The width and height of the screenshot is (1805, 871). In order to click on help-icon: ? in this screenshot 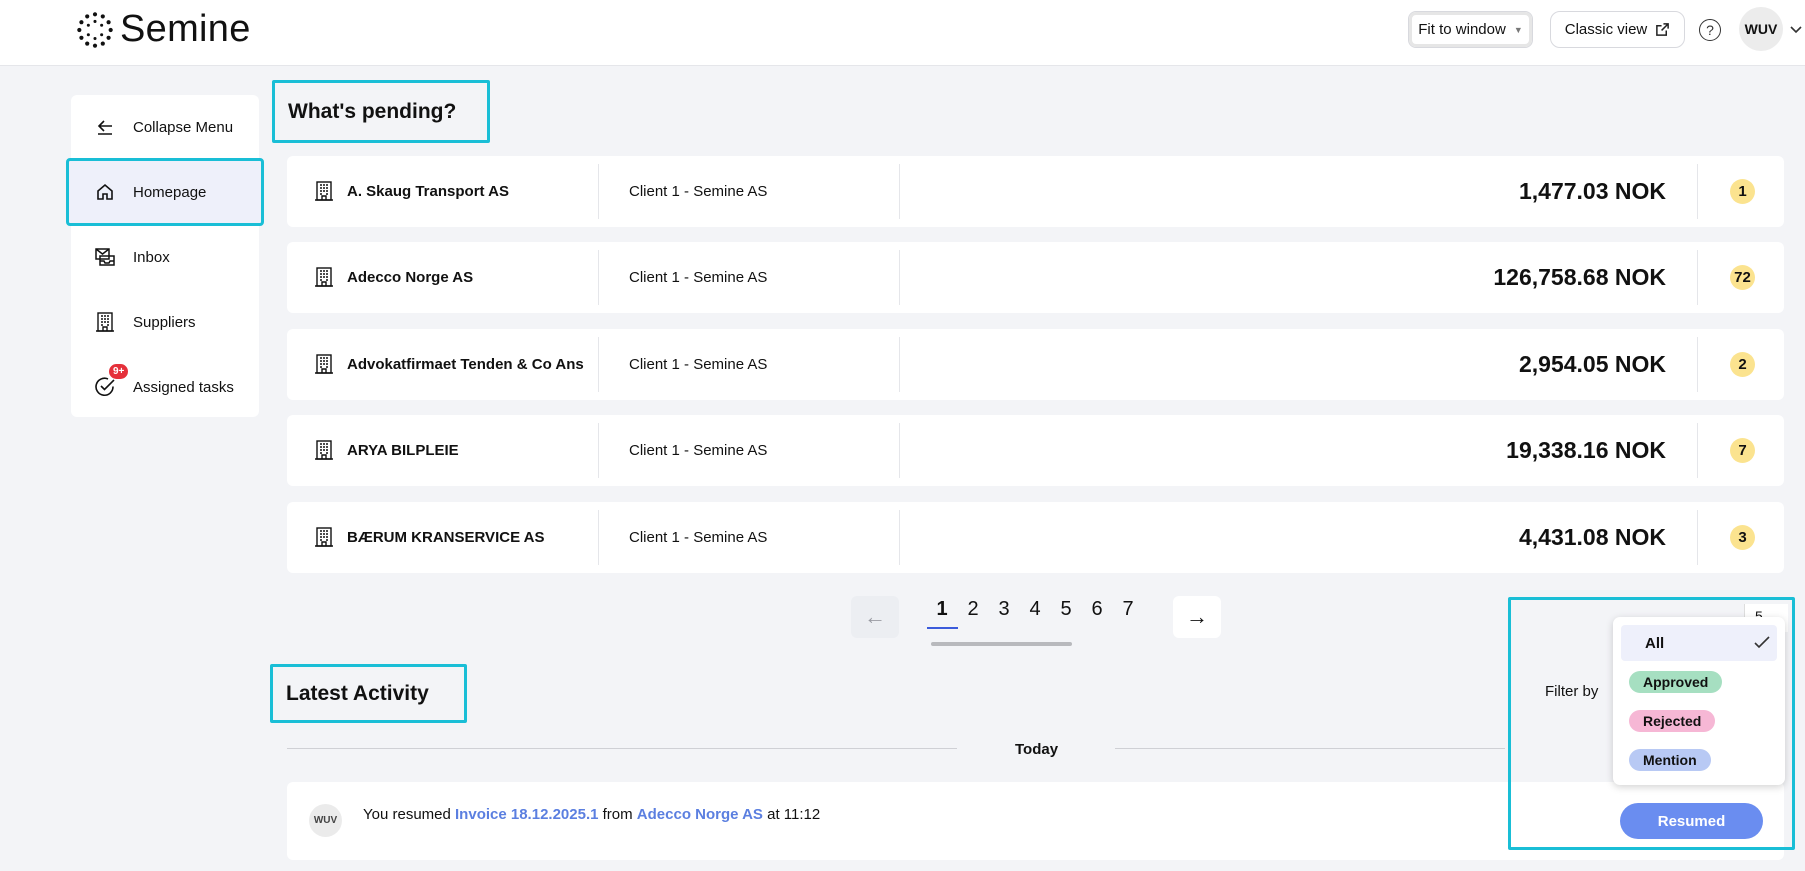, I will do `click(1710, 30)`.